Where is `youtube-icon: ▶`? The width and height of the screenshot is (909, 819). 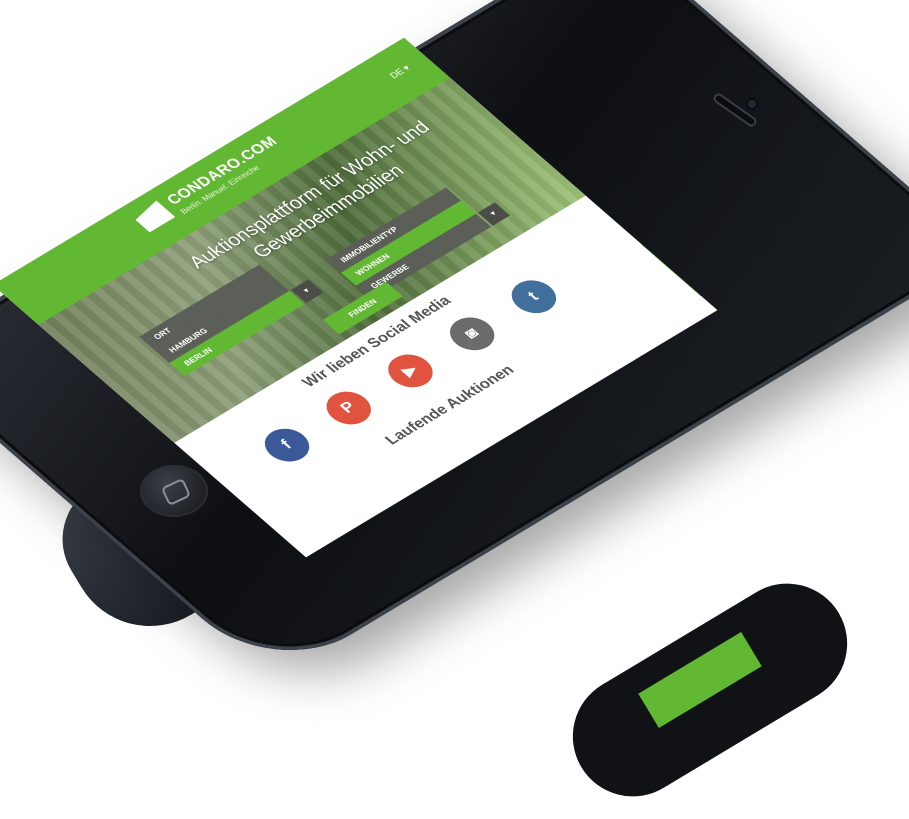
youtube-icon: ▶ is located at coordinates (410, 371).